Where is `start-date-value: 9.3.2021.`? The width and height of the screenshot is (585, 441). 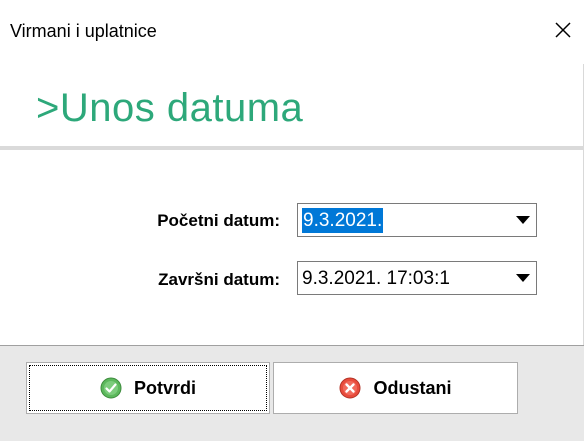
start-date-value: 9.3.2021. is located at coordinates (343, 220).